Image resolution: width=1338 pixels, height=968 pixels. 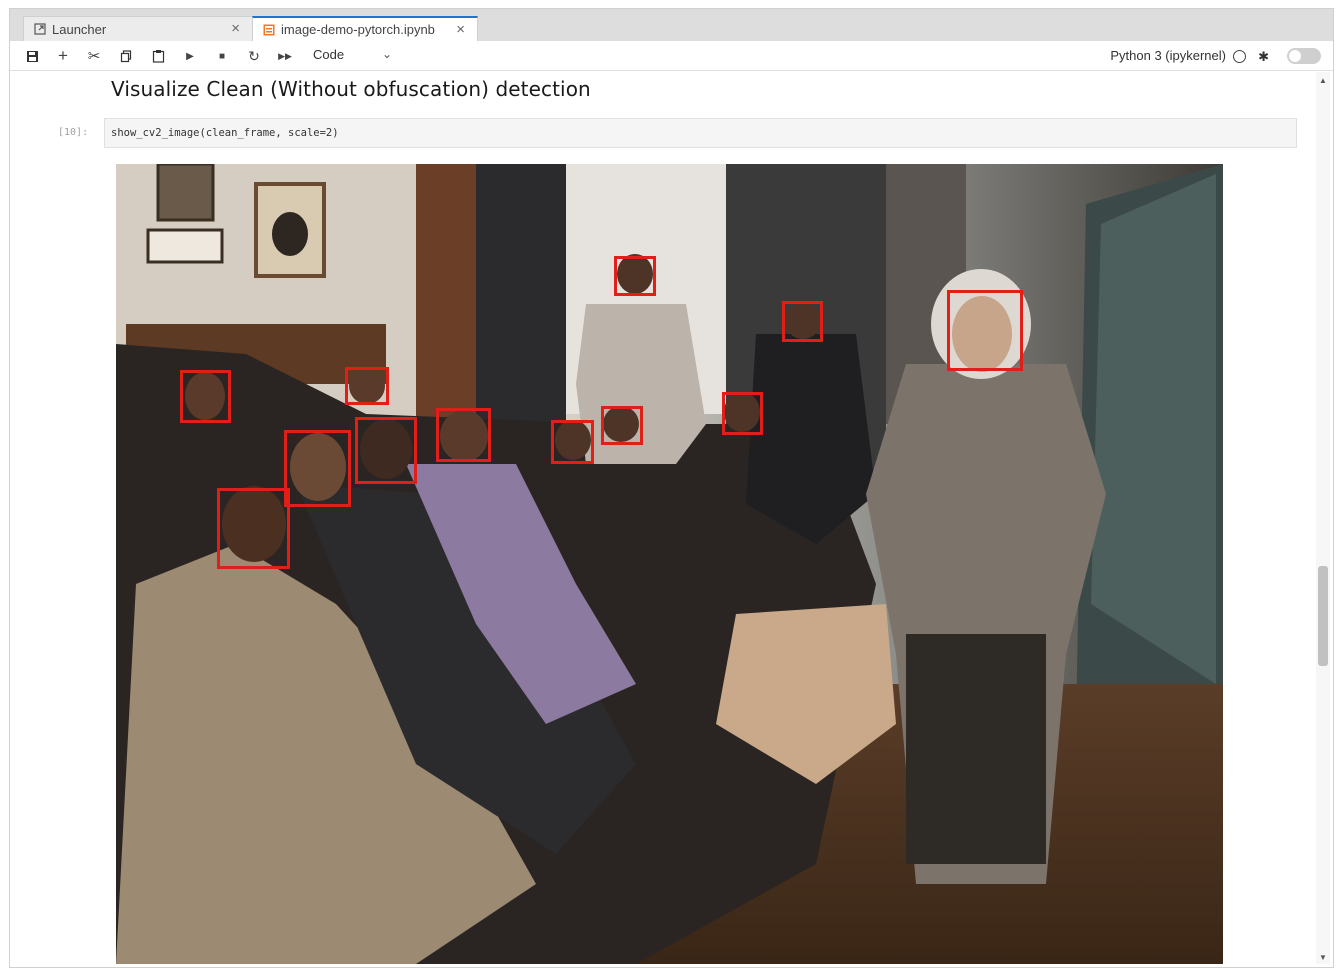 What do you see at coordinates (94, 56) in the screenshot?
I see `cut-icon: ✂` at bounding box center [94, 56].